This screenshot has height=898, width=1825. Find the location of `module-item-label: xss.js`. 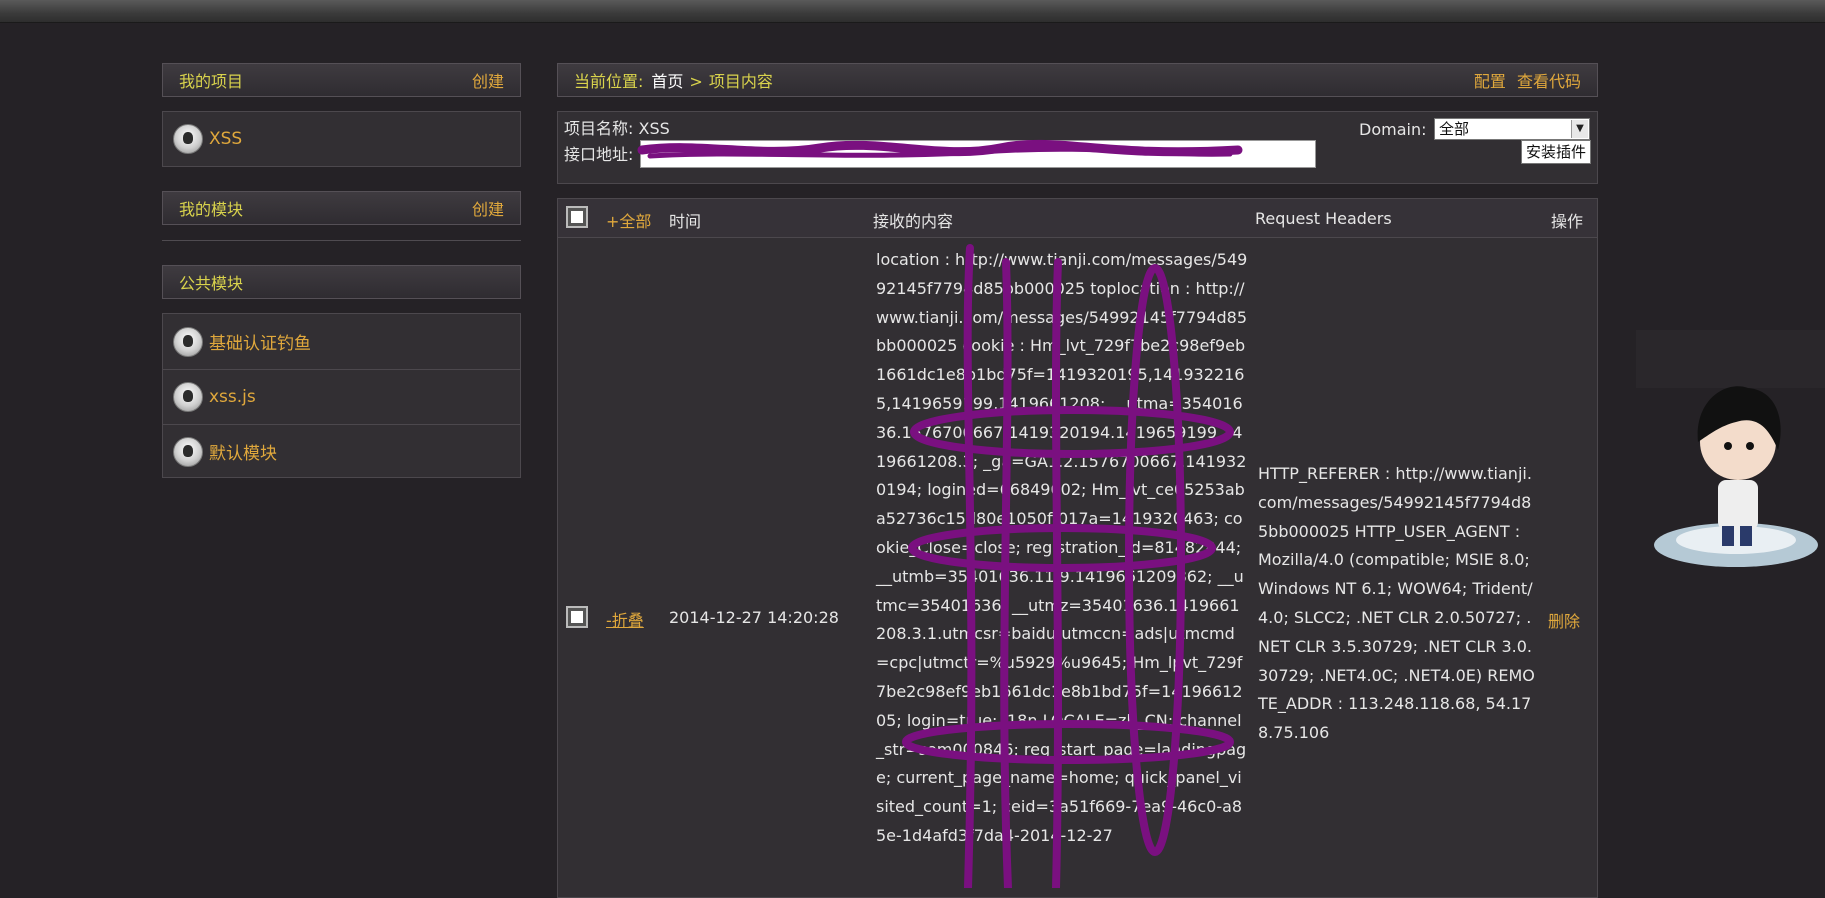

module-item-label: xss.js is located at coordinates (232, 397).